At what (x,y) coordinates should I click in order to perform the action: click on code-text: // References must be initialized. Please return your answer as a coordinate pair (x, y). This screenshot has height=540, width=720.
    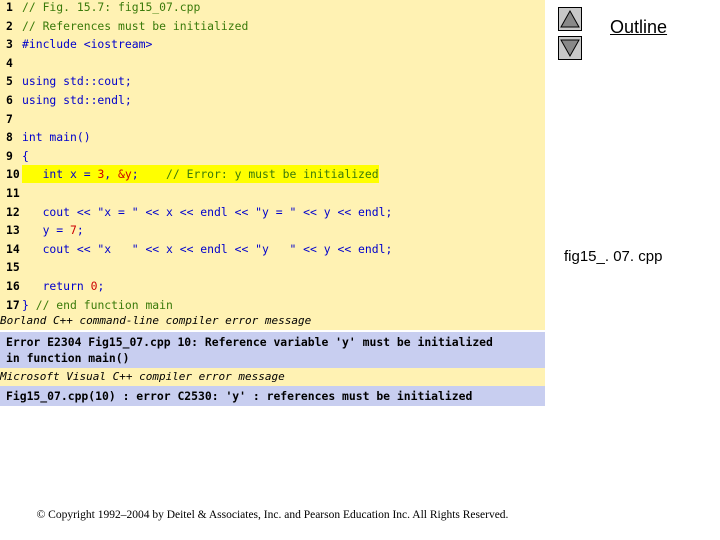
    Looking at the image, I should click on (135, 26).